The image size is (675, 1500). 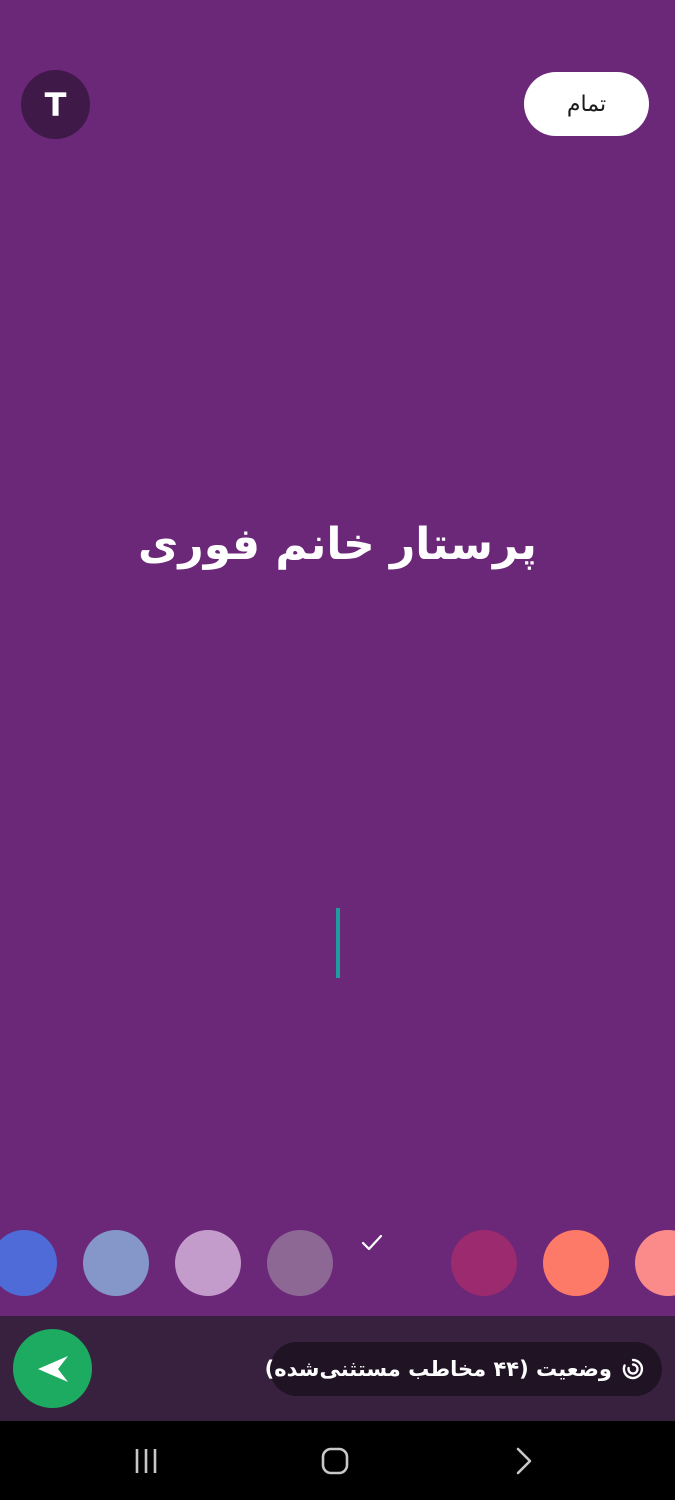 I want to click on font-style-button: T, so click(x=55, y=104).